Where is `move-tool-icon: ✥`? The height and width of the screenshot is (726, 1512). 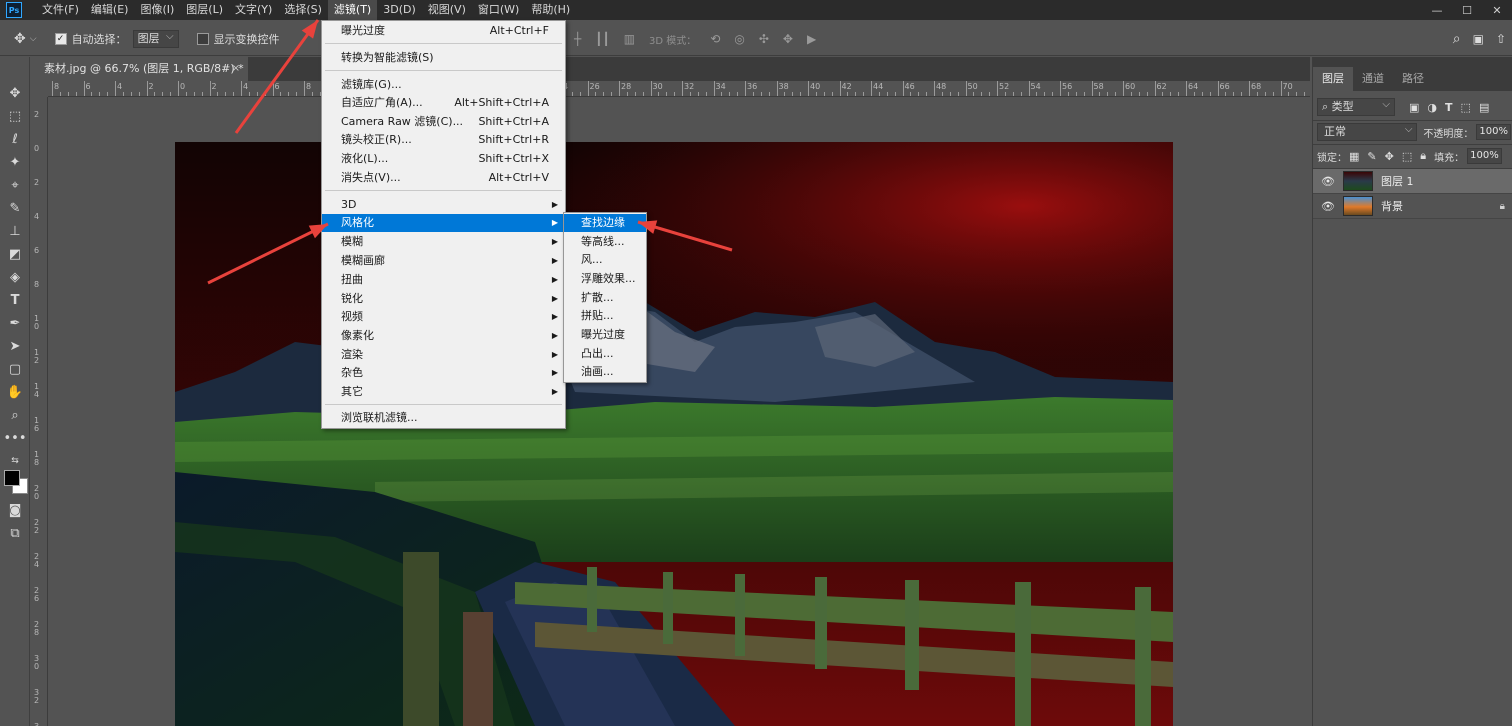
move-tool-icon: ✥ is located at coordinates (20, 39).